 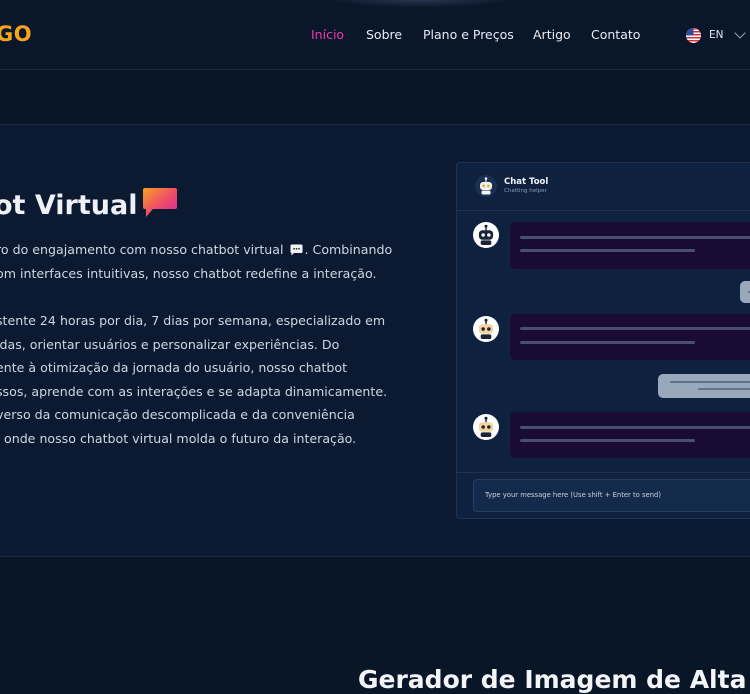 What do you see at coordinates (384, 34) in the screenshot?
I see `nav-item-sobre: Sobre` at bounding box center [384, 34].